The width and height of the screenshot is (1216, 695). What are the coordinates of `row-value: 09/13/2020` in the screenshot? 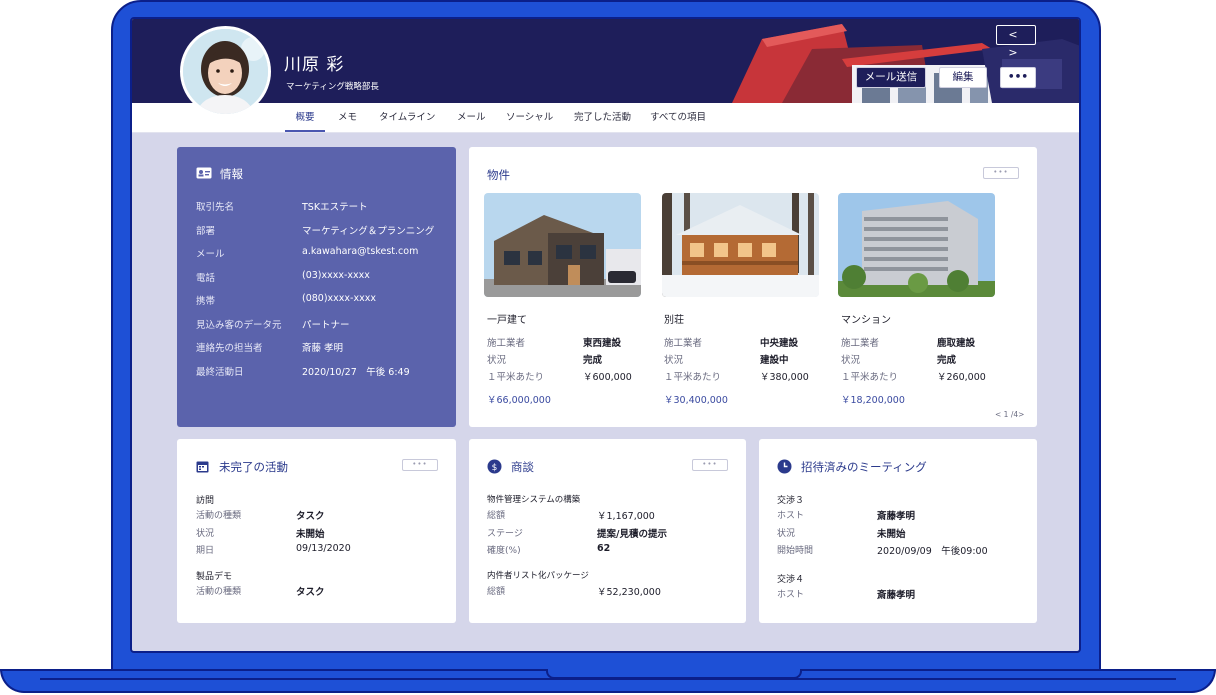 It's located at (323, 548).